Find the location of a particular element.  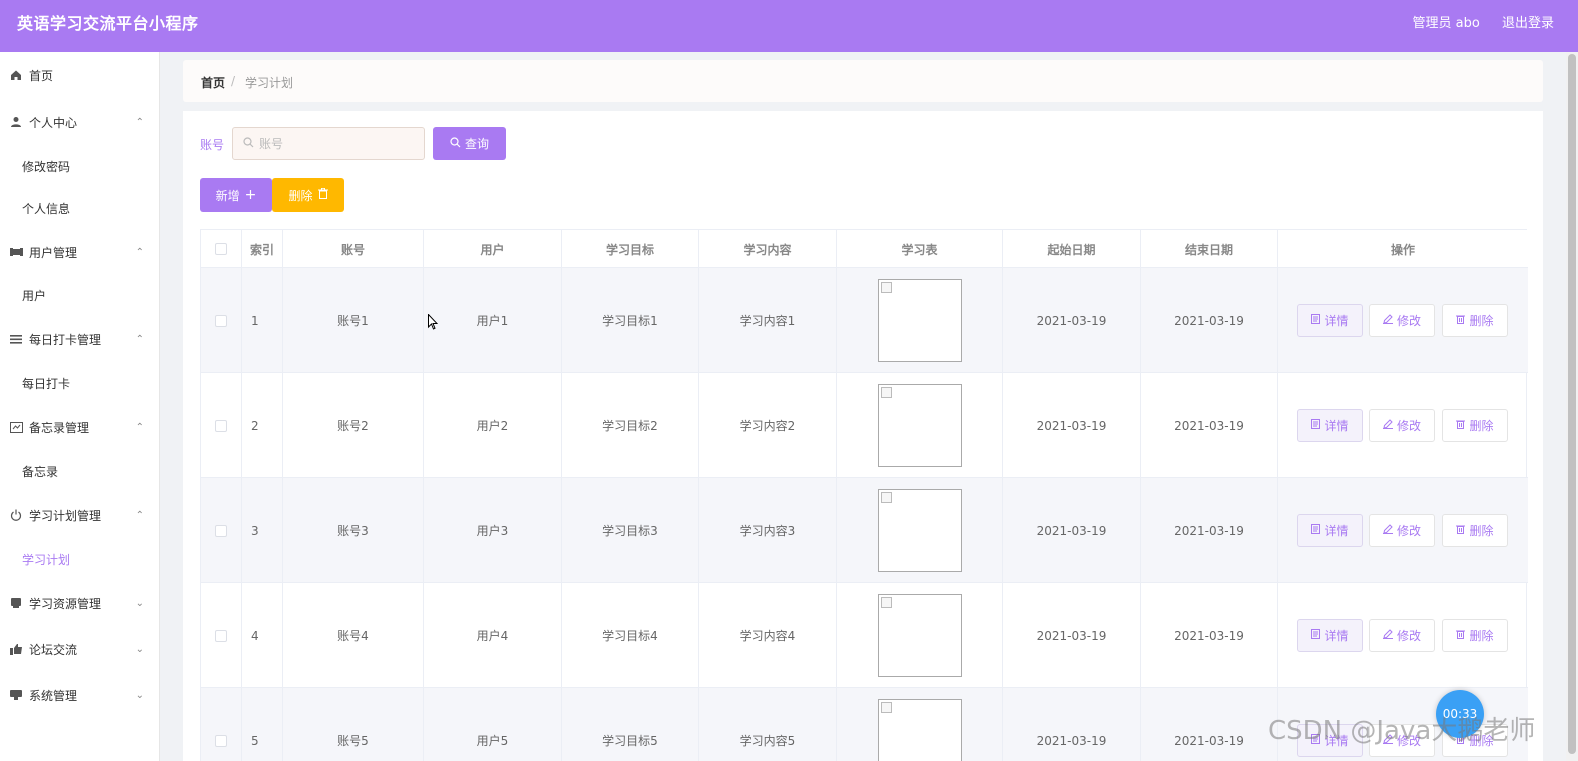

delete-button-label: 删除 is located at coordinates (300, 195).